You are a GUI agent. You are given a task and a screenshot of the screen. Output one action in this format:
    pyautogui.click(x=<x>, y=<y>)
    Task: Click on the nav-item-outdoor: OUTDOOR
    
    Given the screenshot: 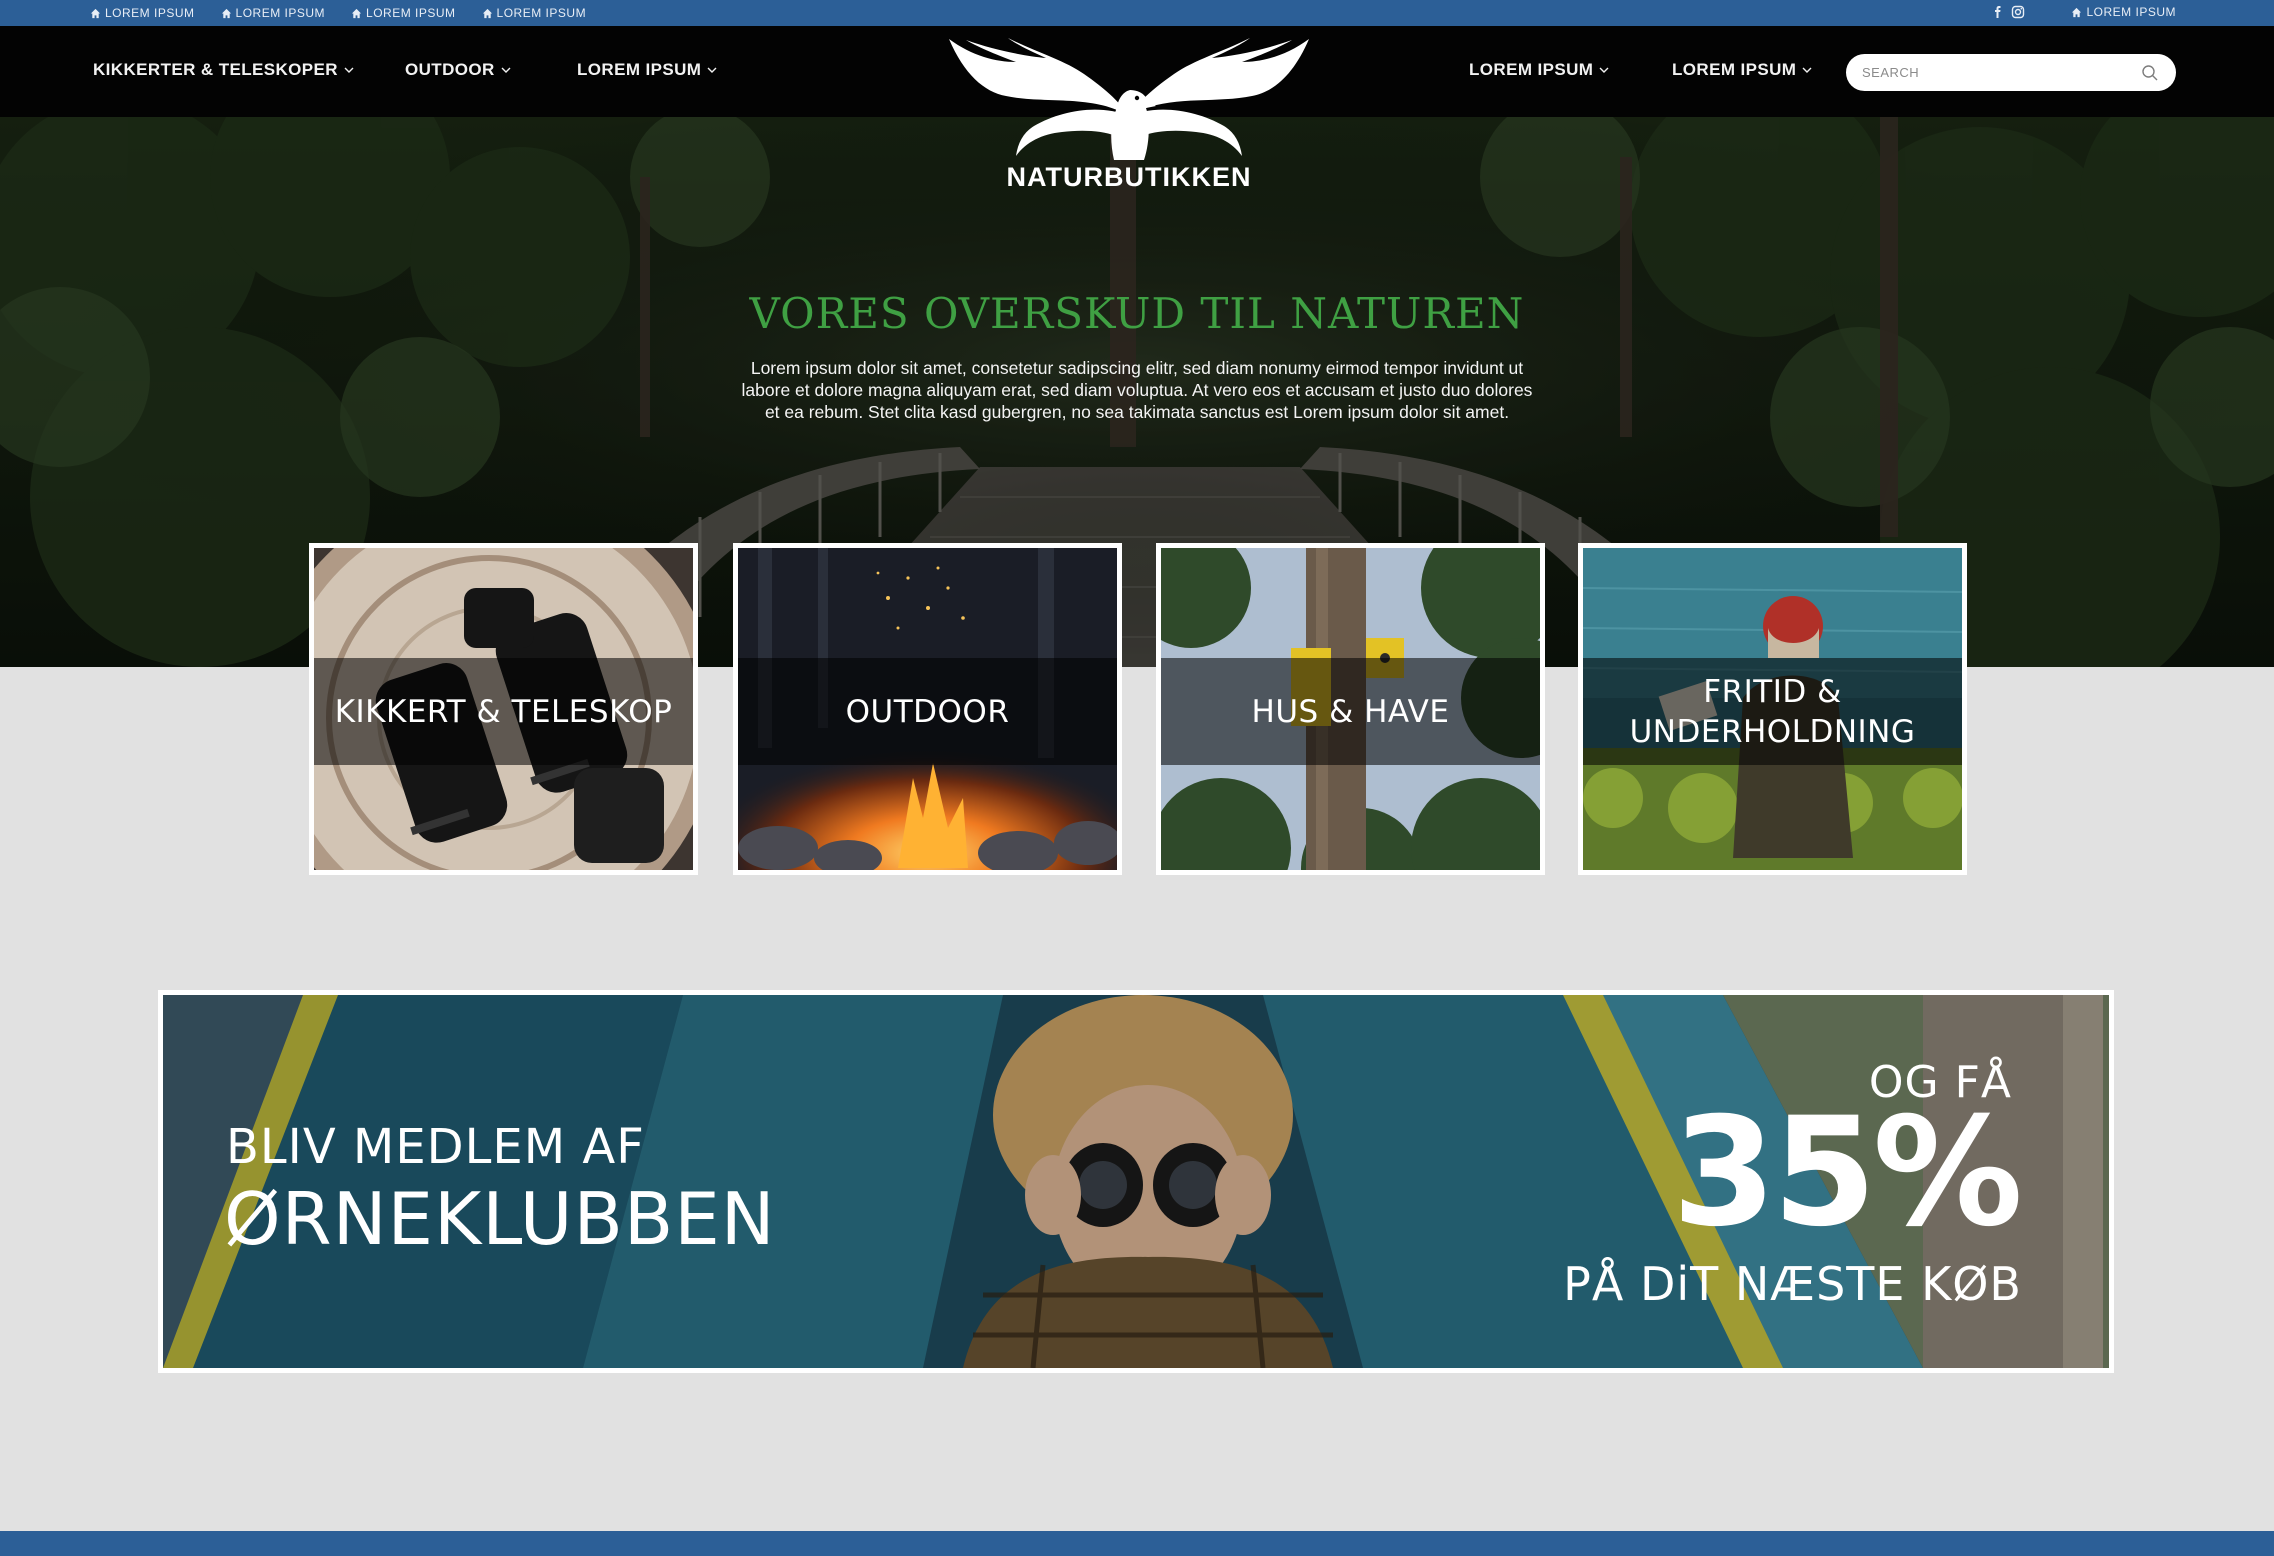 What is the action you would take?
    pyautogui.click(x=458, y=70)
    